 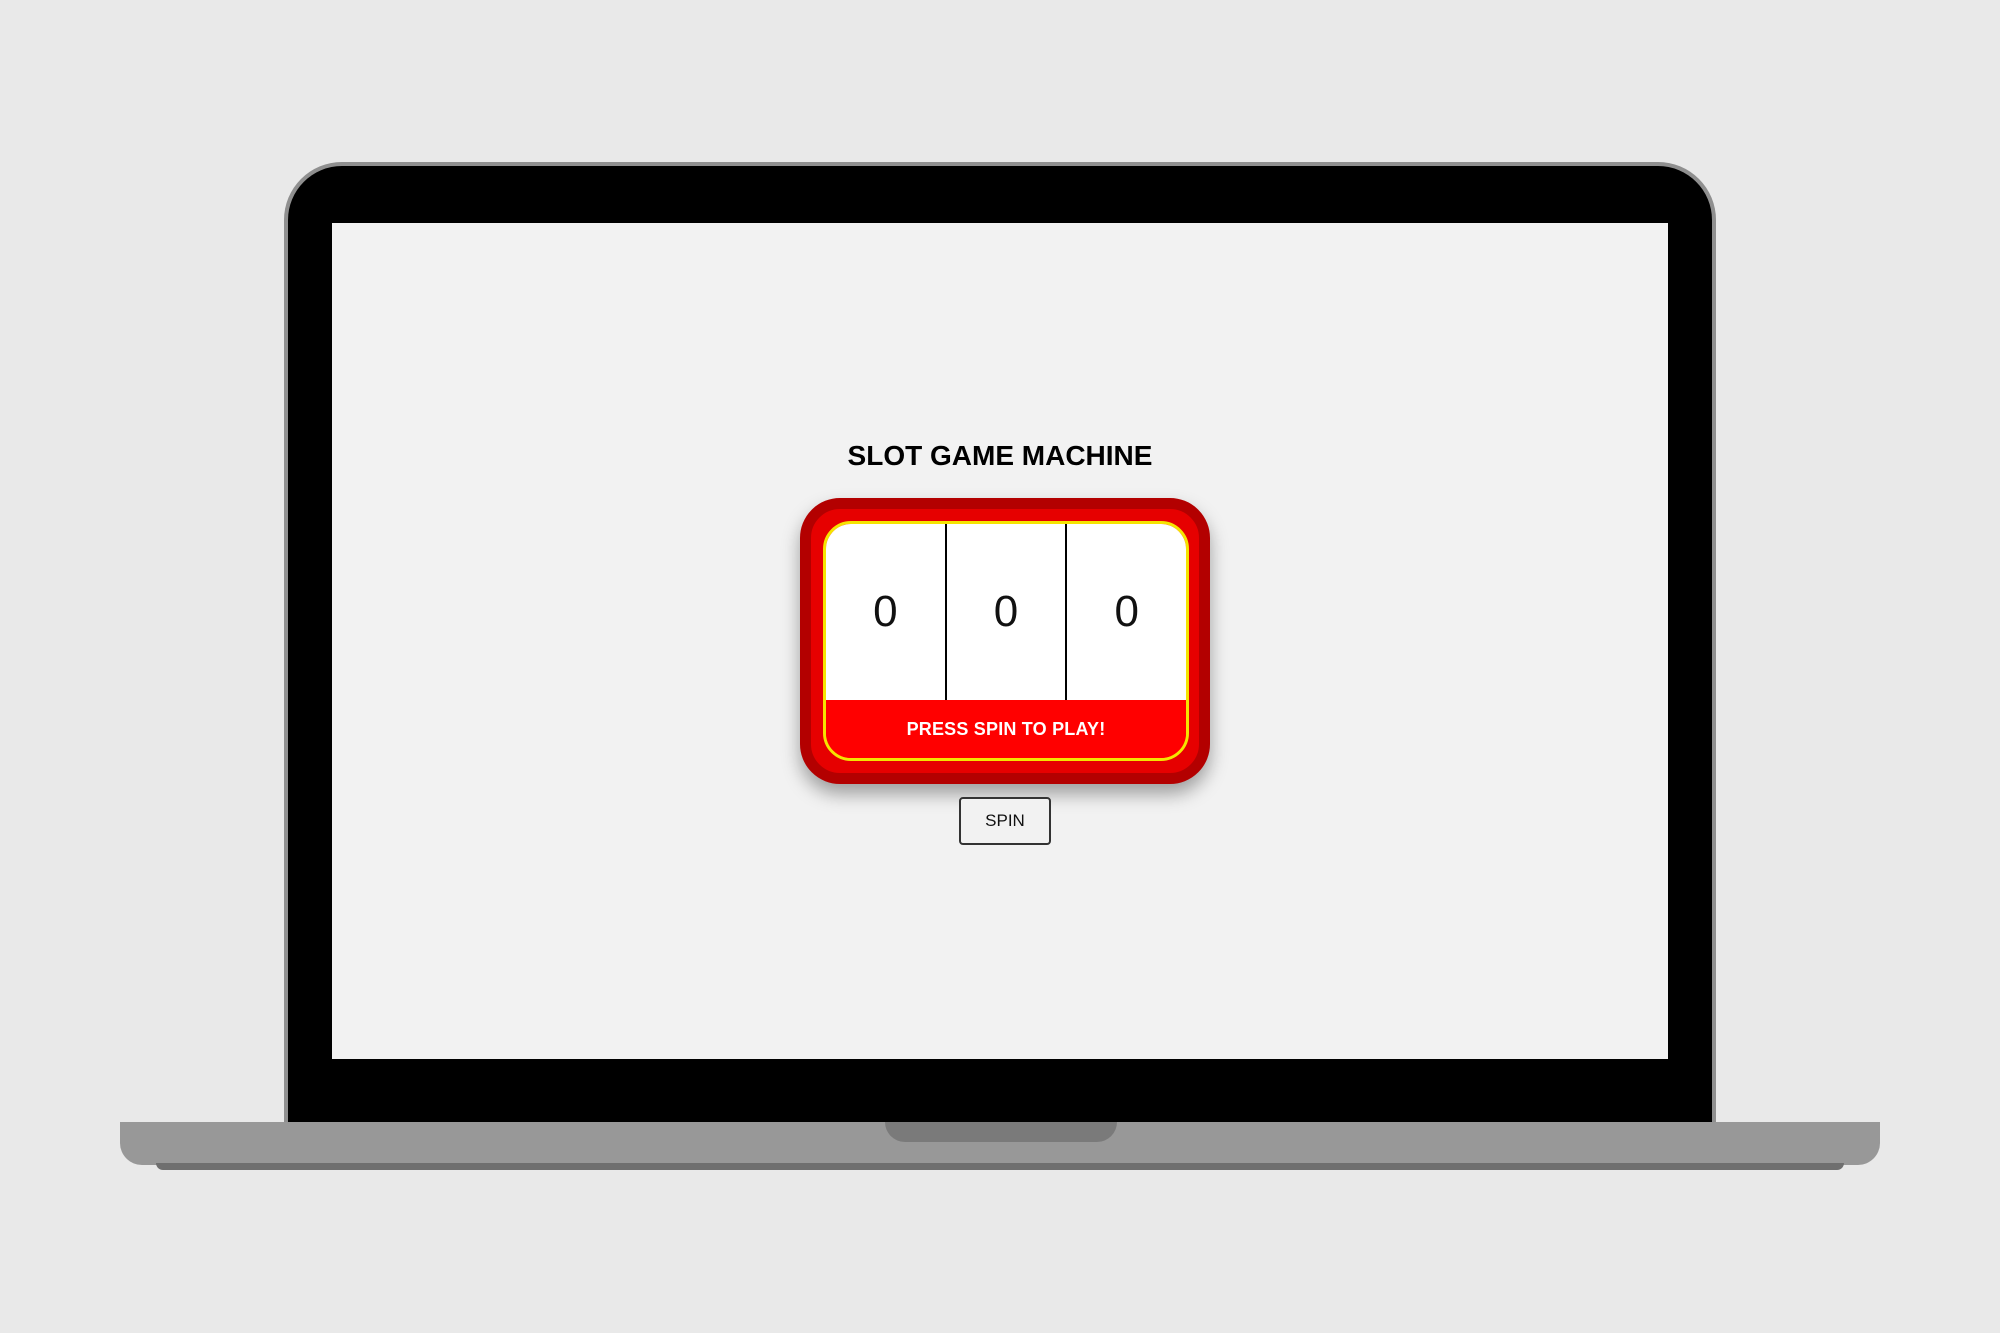 I want to click on laptop-notch, so click(x=1001, y=1132).